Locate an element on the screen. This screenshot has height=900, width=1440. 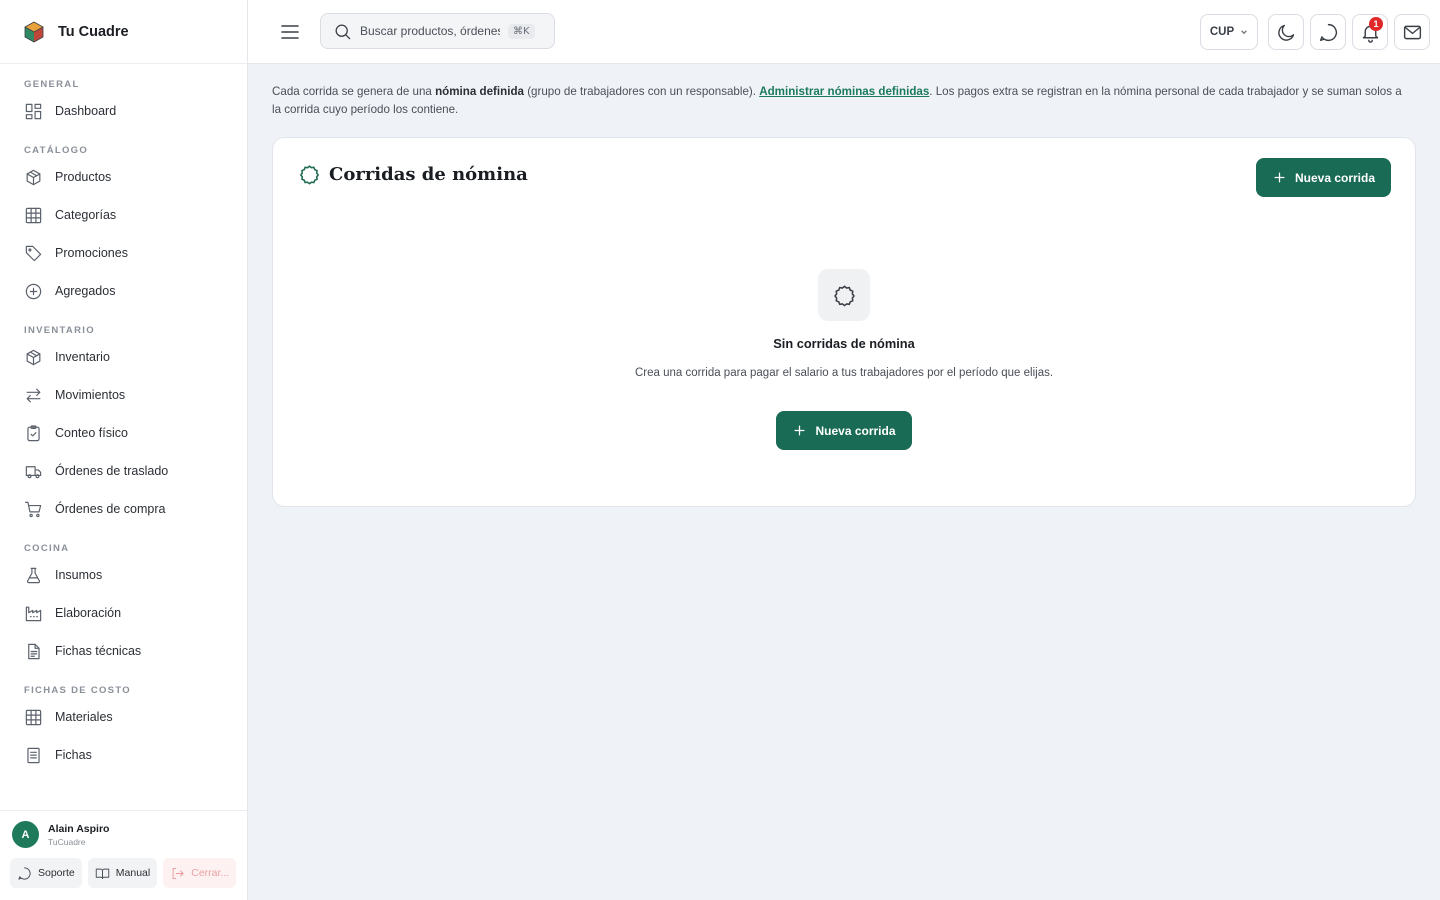
sidebar-item-label: Fichas técnicas is located at coordinates (98, 651).